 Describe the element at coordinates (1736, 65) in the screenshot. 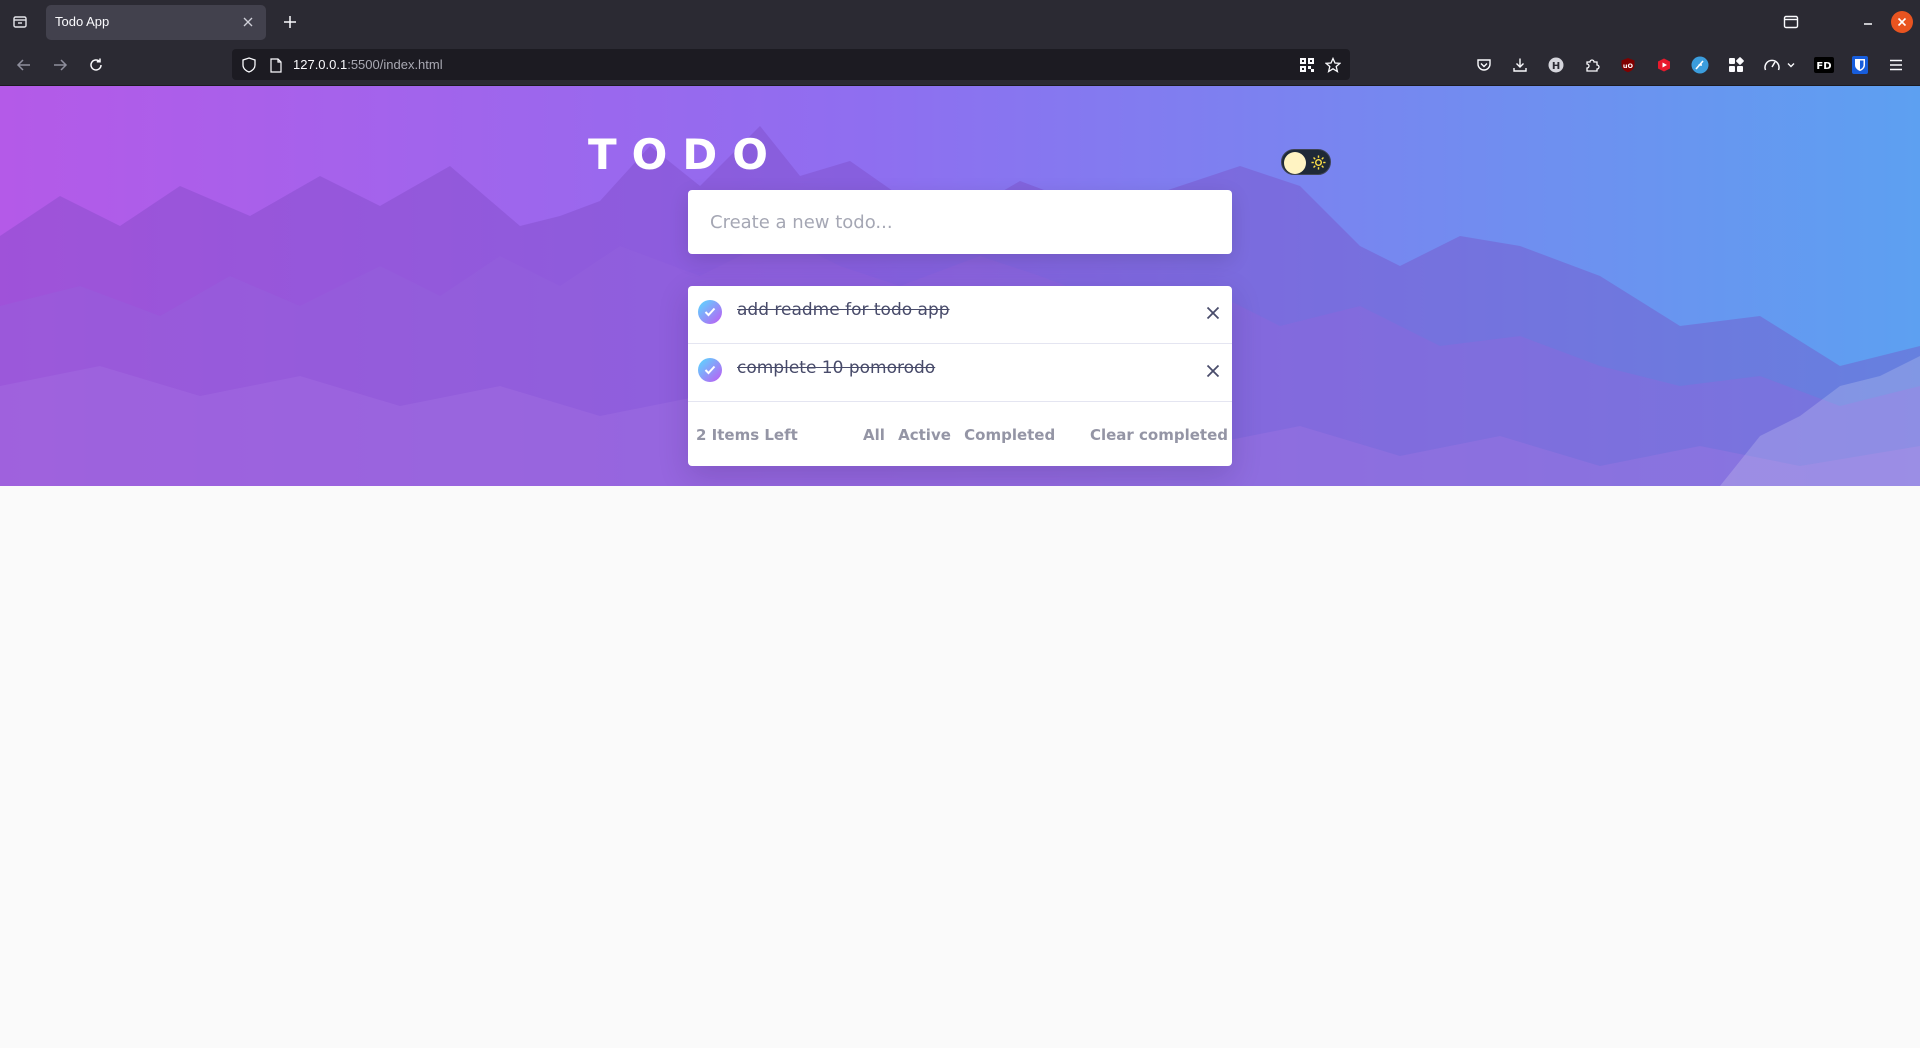

I see `grid-extension-icon` at that location.